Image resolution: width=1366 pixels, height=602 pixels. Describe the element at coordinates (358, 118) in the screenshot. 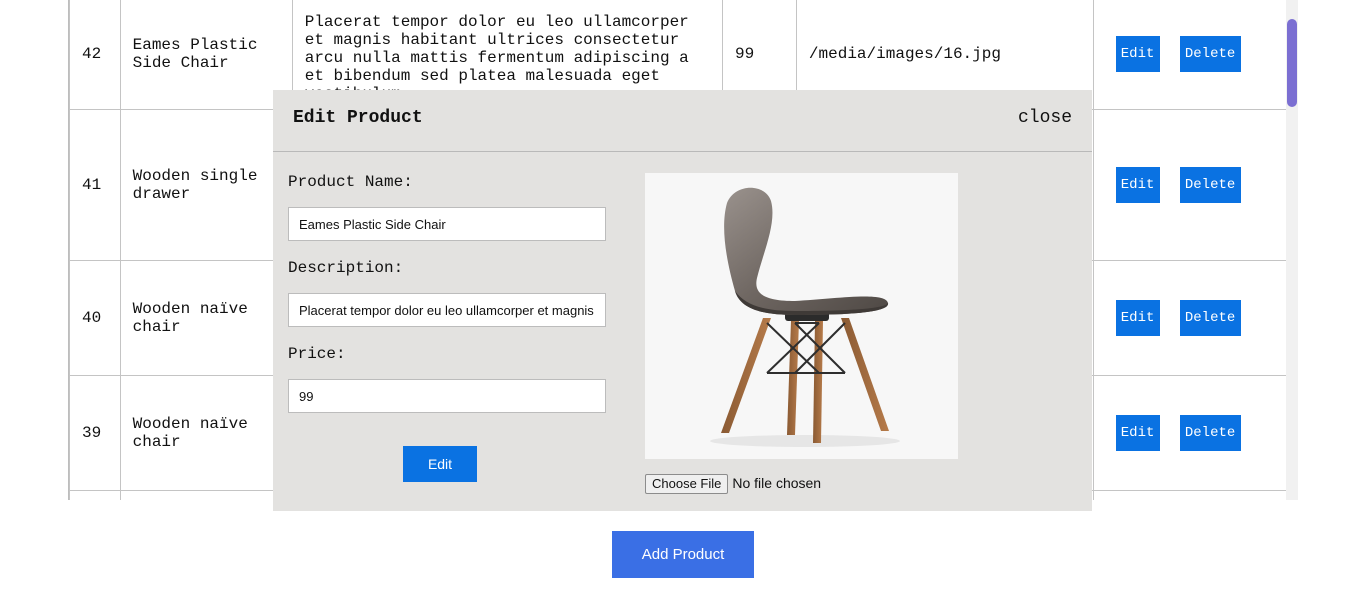

I see `modal-title: Edit Product` at that location.